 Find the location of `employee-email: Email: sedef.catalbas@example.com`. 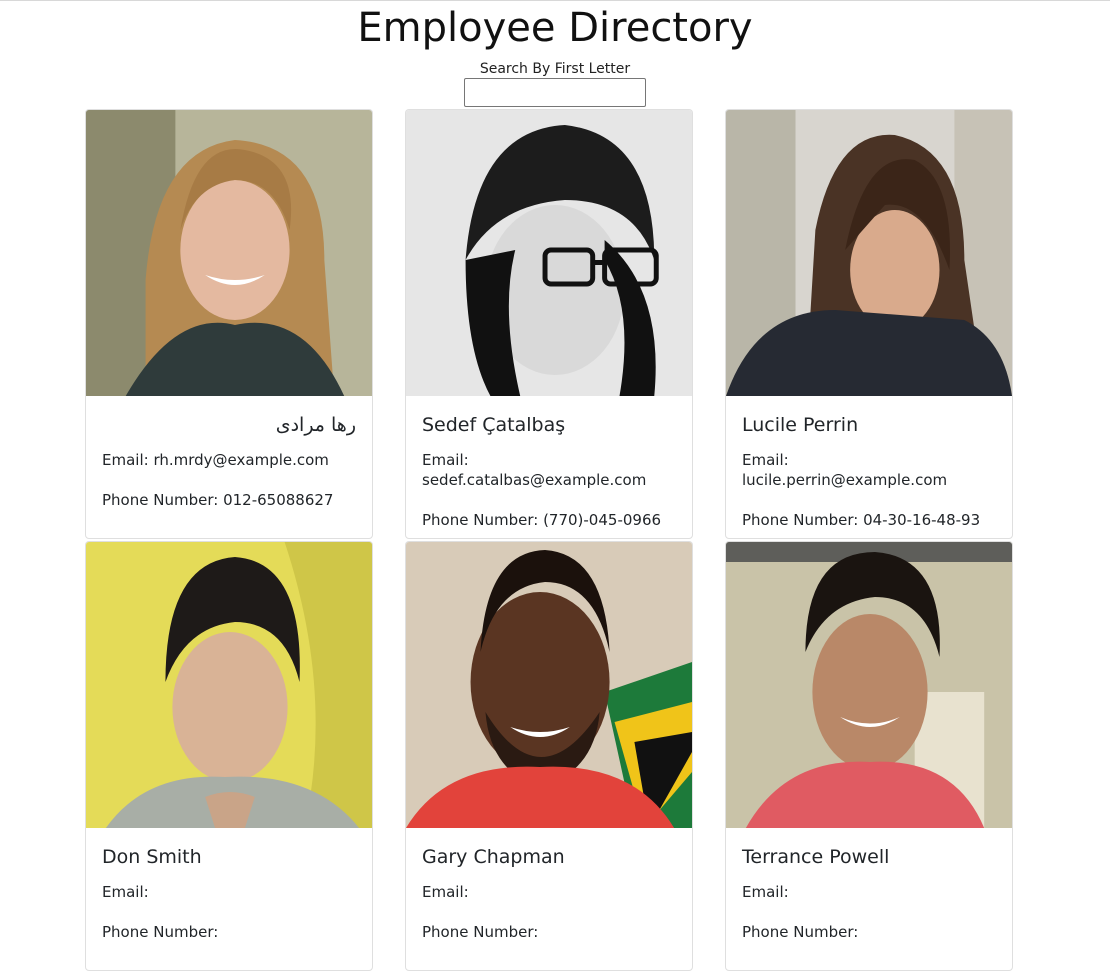

employee-email: Email: sedef.catalbas@example.com is located at coordinates (534, 470).